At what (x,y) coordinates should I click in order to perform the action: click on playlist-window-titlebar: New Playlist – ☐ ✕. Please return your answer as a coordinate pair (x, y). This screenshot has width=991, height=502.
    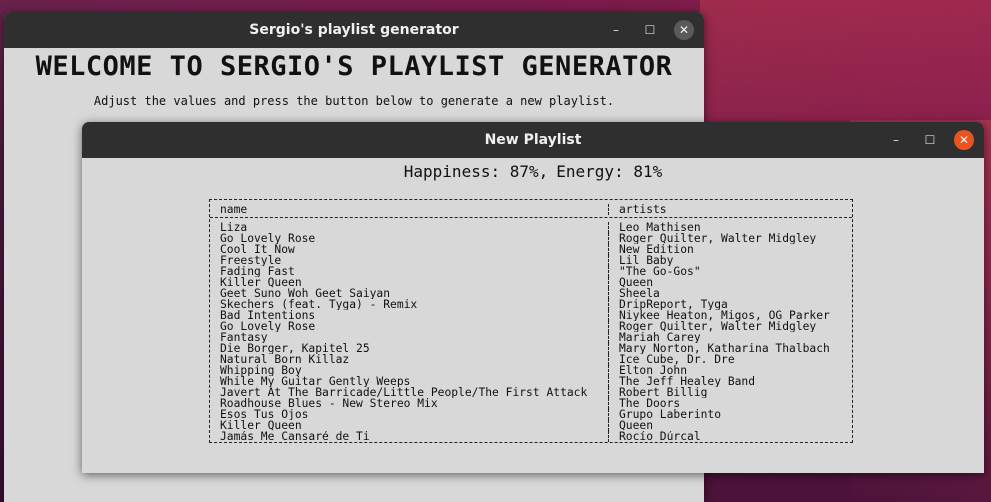
    Looking at the image, I should click on (533, 140).